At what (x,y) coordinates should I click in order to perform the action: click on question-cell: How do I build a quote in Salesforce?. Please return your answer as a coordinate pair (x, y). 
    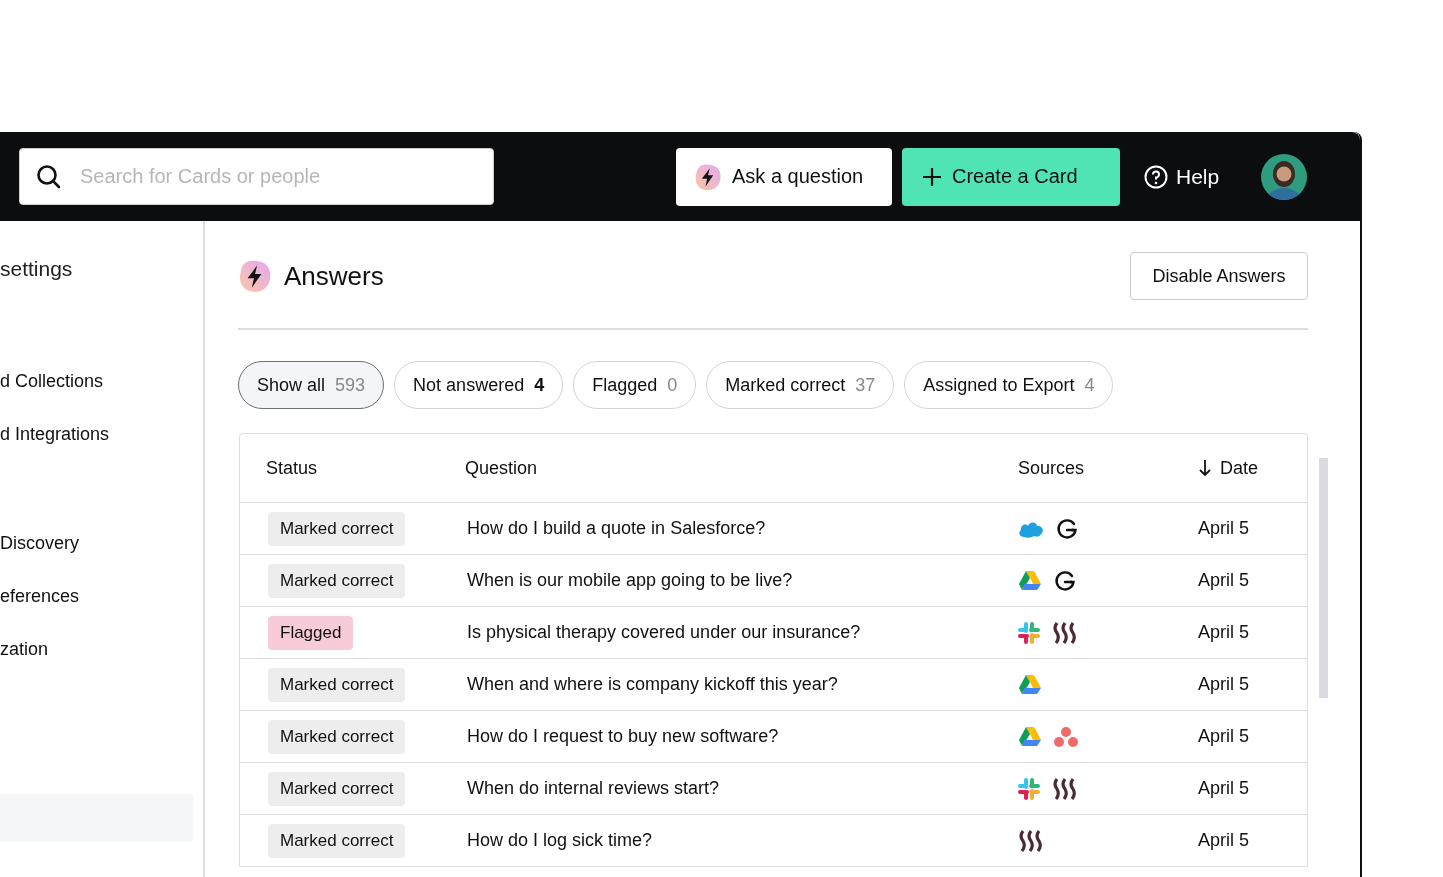
    Looking at the image, I should click on (742, 528).